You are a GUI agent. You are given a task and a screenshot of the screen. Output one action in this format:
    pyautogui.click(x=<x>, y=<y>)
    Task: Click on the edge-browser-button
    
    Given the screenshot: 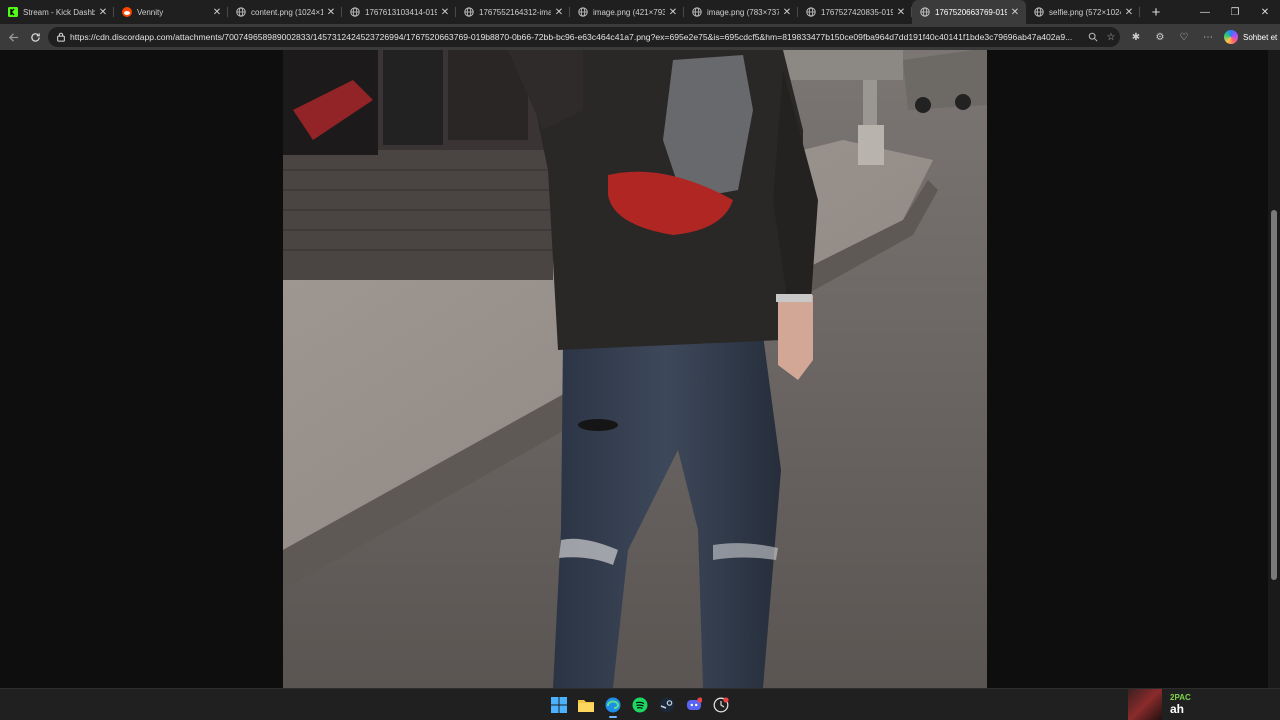 What is the action you would take?
    pyautogui.click(x=612, y=705)
    